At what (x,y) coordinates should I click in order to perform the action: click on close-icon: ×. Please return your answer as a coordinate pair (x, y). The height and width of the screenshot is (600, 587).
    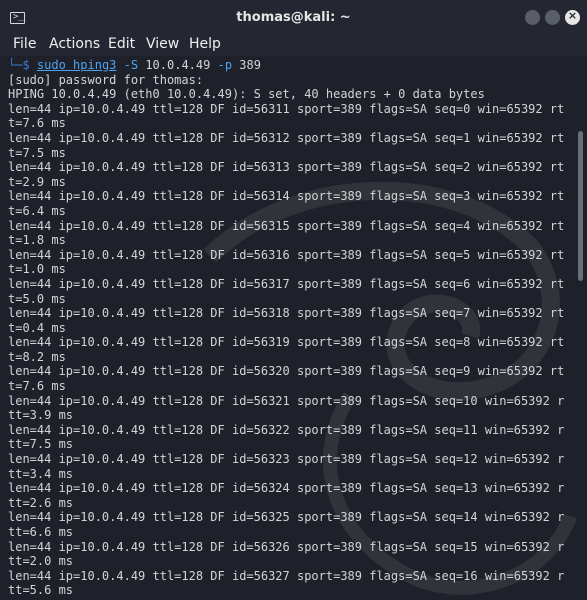
    Looking at the image, I should click on (572, 15).